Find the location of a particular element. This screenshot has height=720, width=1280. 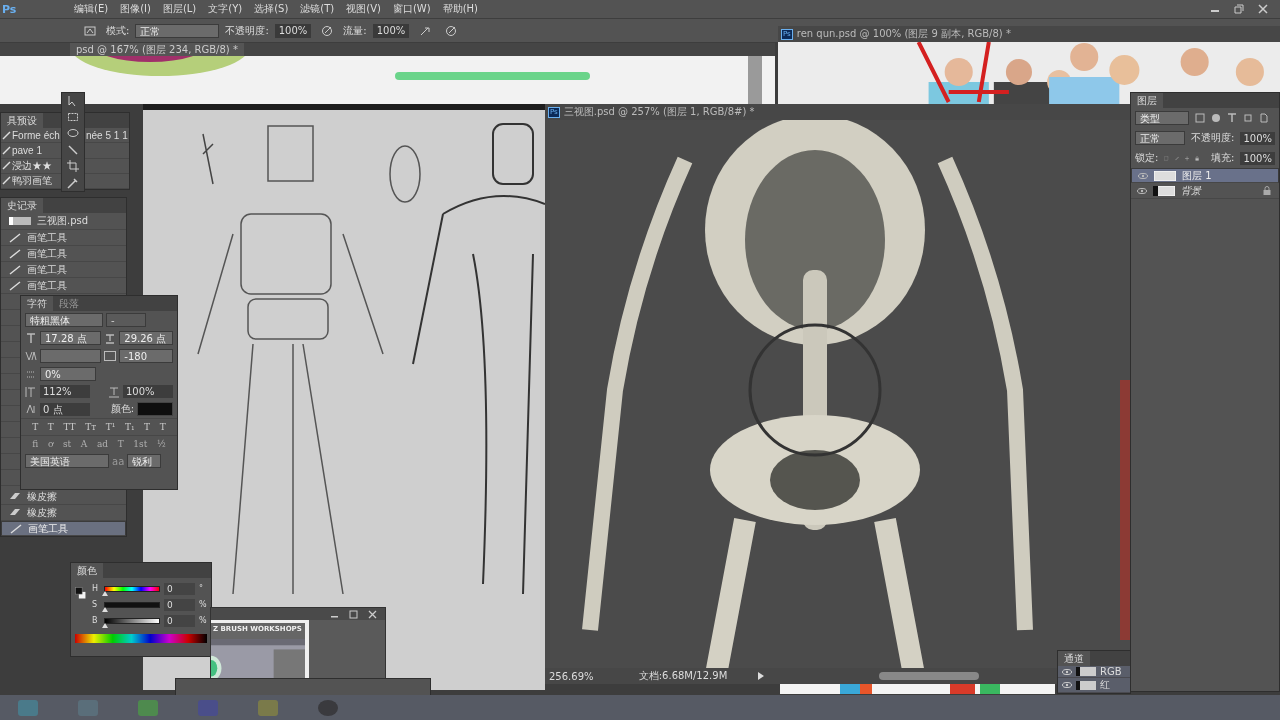

blend-mode-dropdown: 正常 is located at coordinates (1160, 138).